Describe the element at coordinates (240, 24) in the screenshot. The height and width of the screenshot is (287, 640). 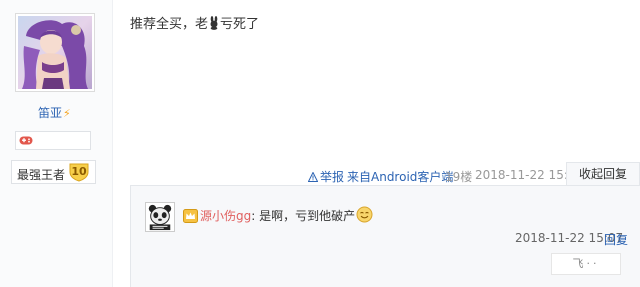
I see `post-text-end: 亏死了` at that location.